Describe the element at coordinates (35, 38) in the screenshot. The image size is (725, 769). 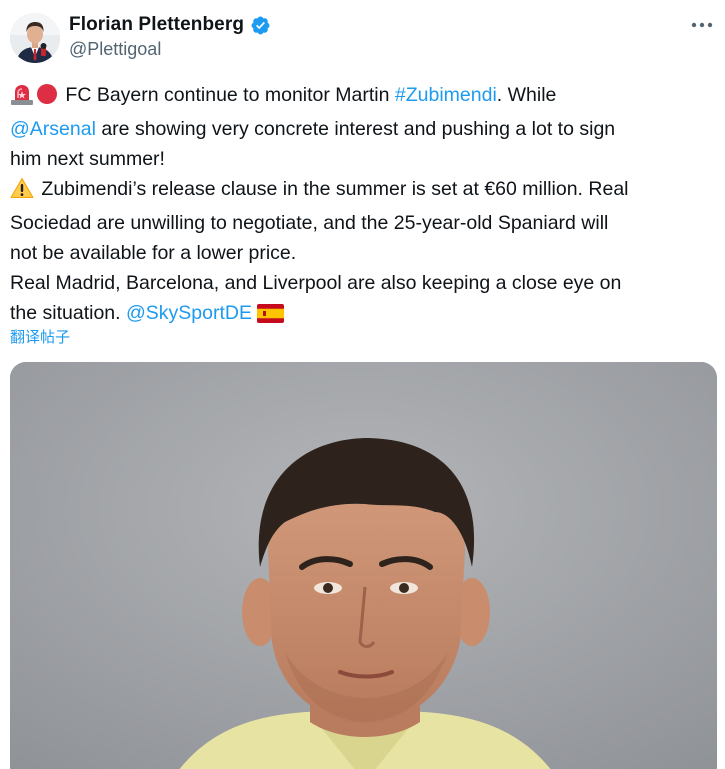
I see `avatar` at that location.